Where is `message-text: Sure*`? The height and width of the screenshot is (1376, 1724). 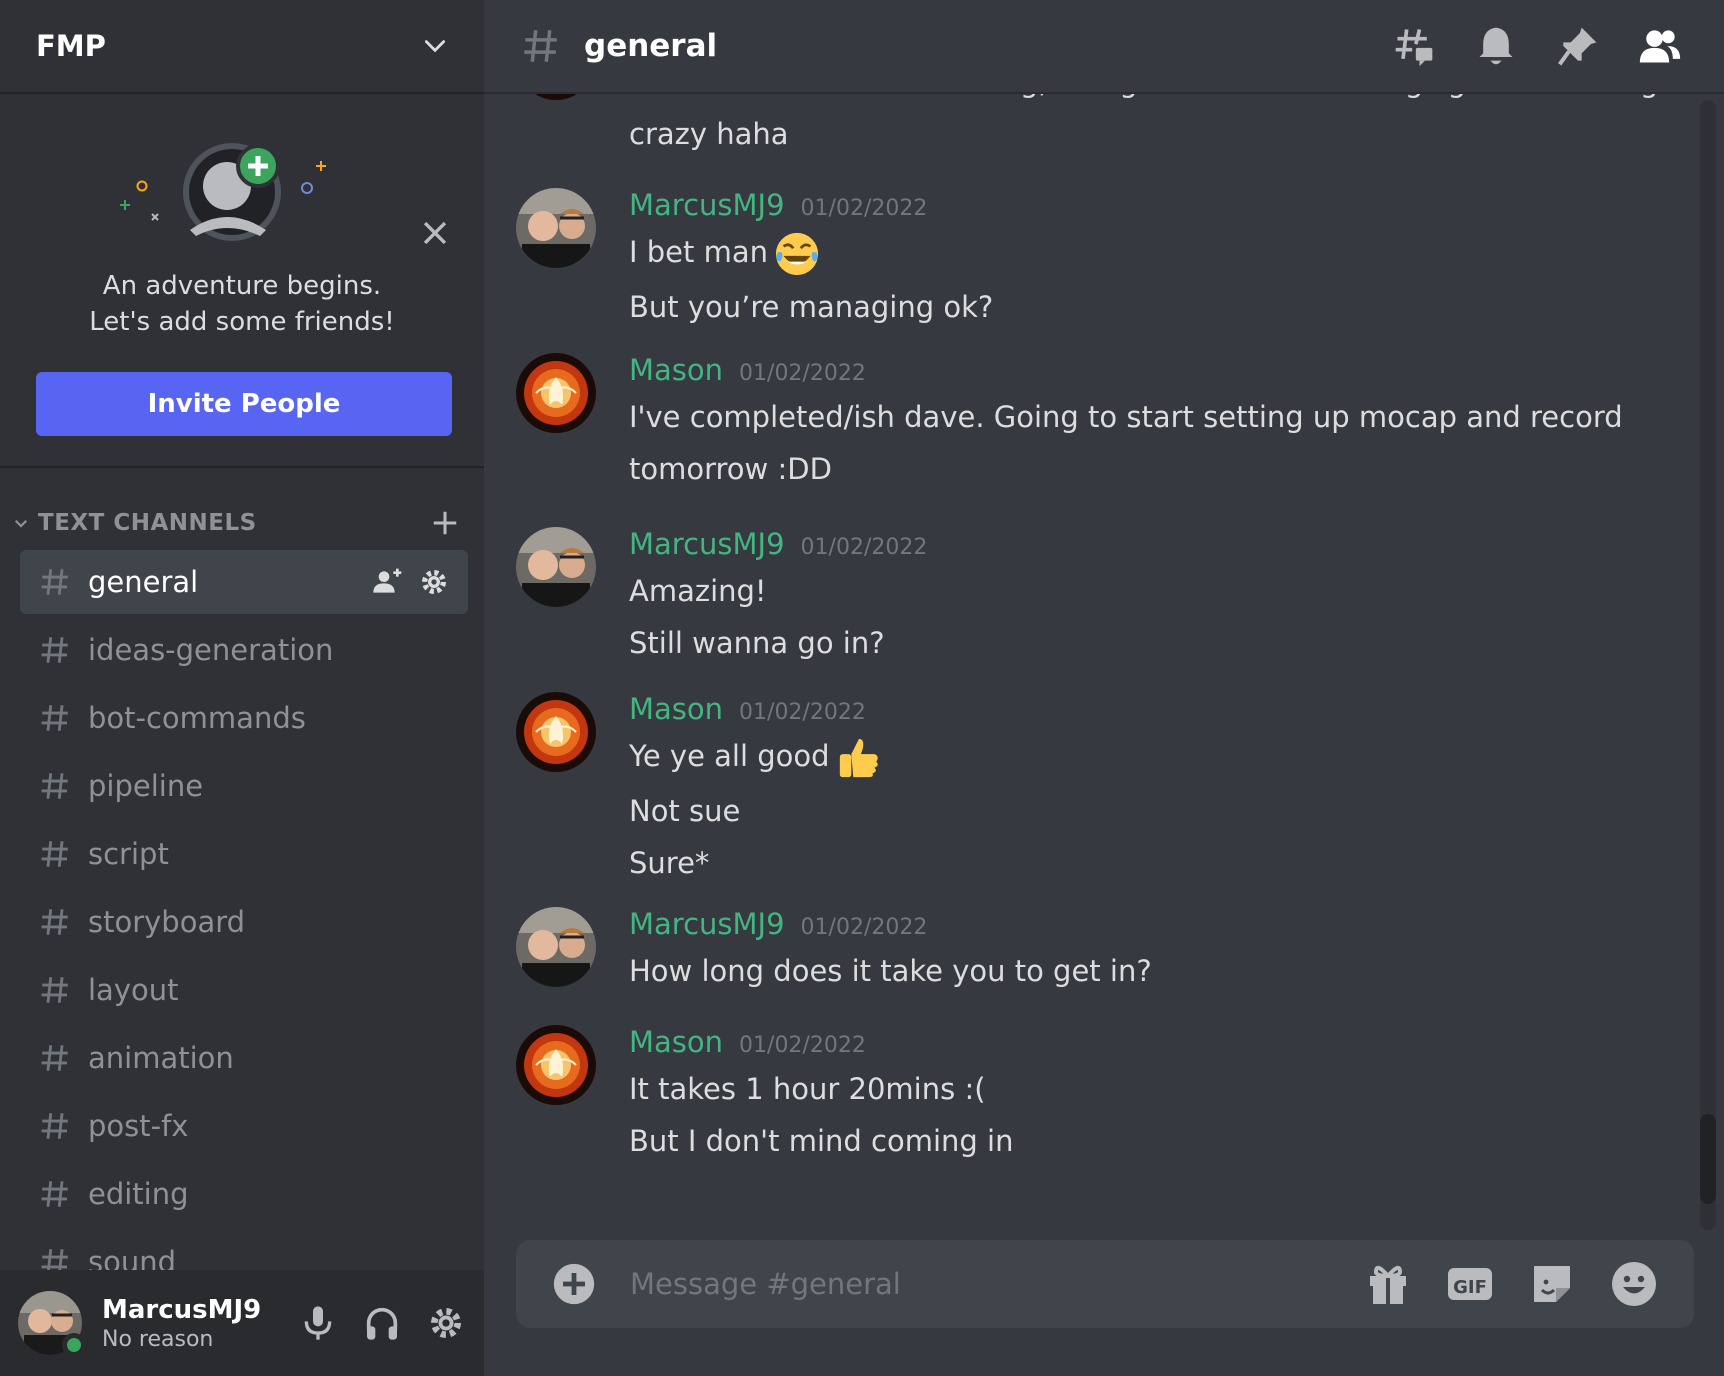 message-text: Sure* is located at coordinates (669, 863).